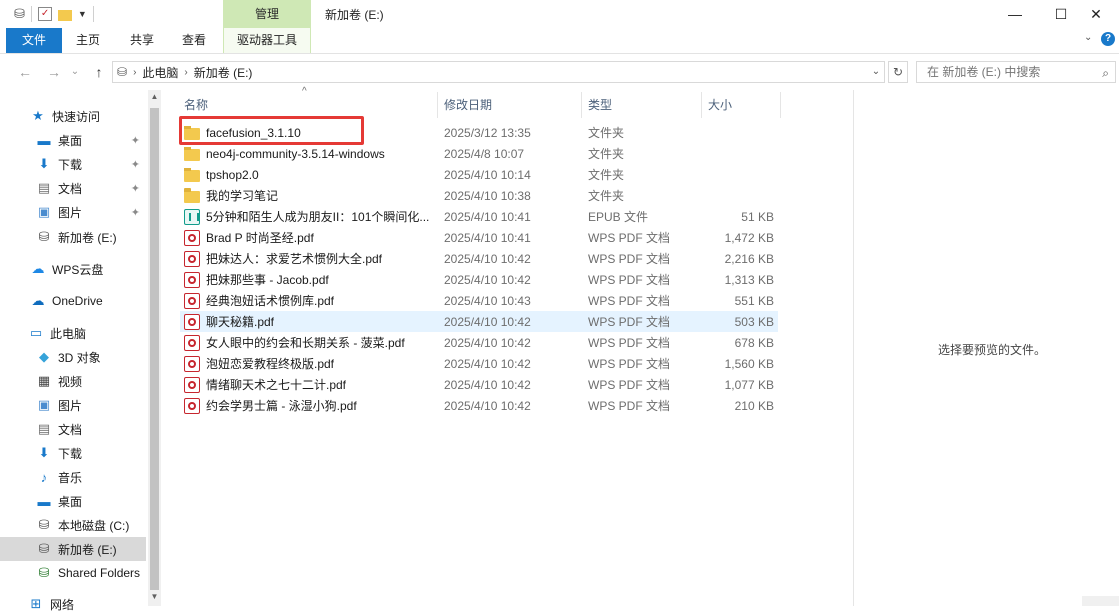 The width and height of the screenshot is (1119, 616). What do you see at coordinates (73, 188) in the screenshot?
I see `nav-item: ▤ 文档 ✦` at bounding box center [73, 188].